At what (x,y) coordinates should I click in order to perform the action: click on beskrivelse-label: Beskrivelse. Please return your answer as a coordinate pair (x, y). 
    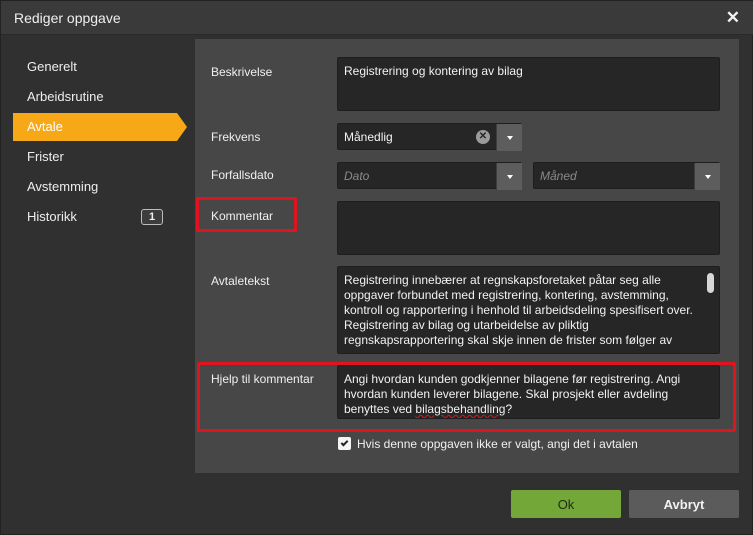
    Looking at the image, I should click on (242, 72).